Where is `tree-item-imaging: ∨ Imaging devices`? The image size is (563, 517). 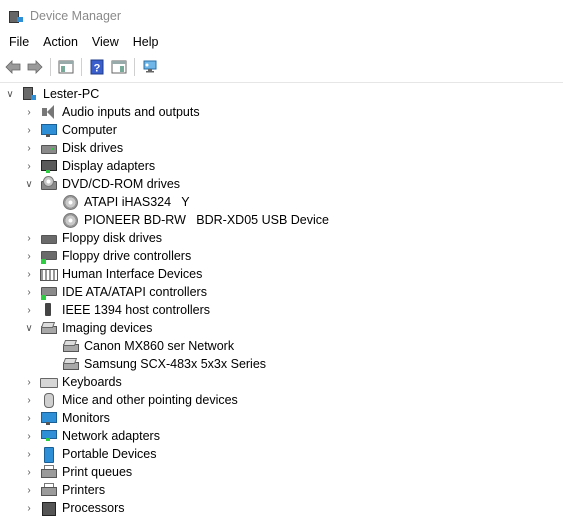 tree-item-imaging: ∨ Imaging devices is located at coordinates (87, 328).